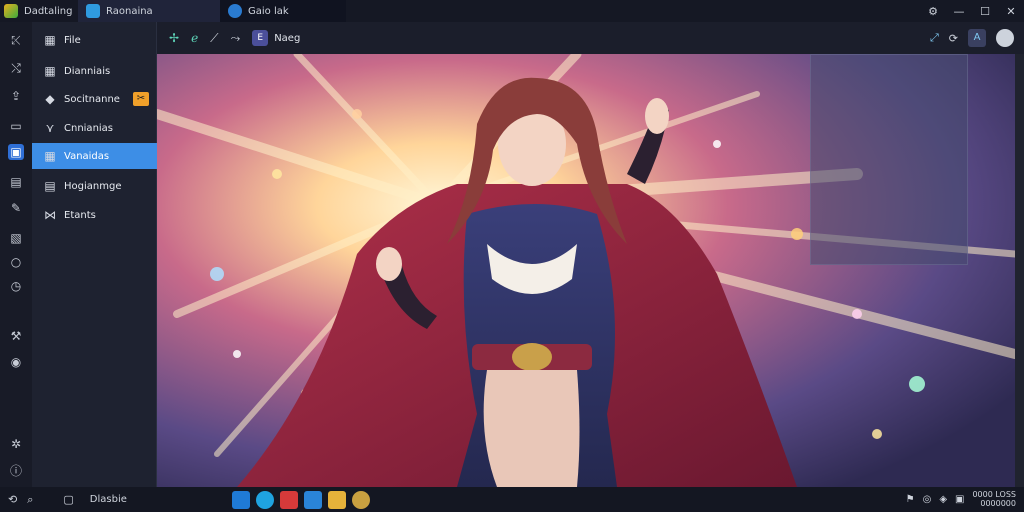 The width and height of the screenshot is (1024, 512). Describe the element at coordinates (214, 38) in the screenshot. I see `line-tool-icon: ⟋` at that location.